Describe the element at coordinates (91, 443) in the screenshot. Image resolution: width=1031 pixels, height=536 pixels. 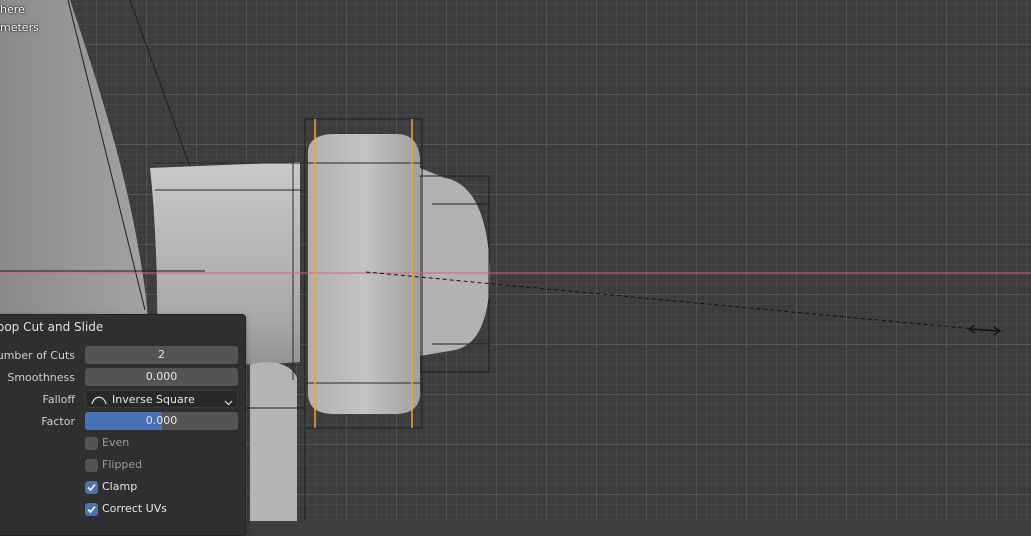
I see `even-checkbox` at that location.